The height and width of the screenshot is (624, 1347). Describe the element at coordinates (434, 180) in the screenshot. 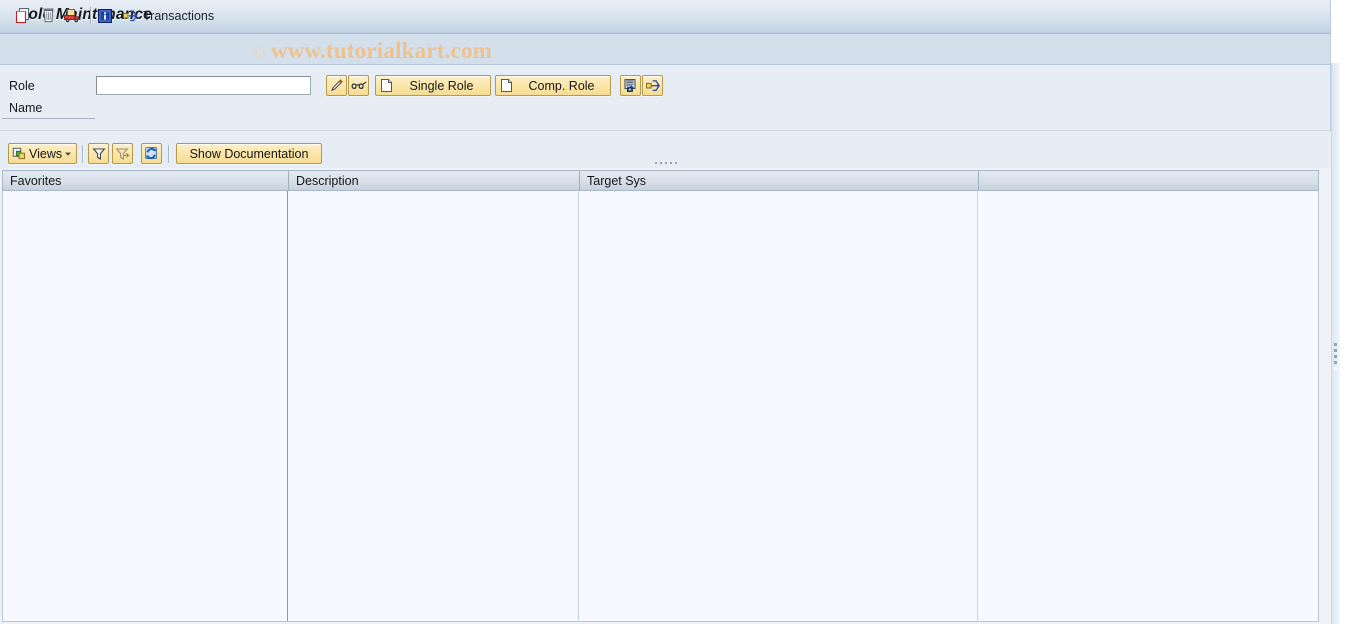

I see `grid-column-header-description: Description` at that location.